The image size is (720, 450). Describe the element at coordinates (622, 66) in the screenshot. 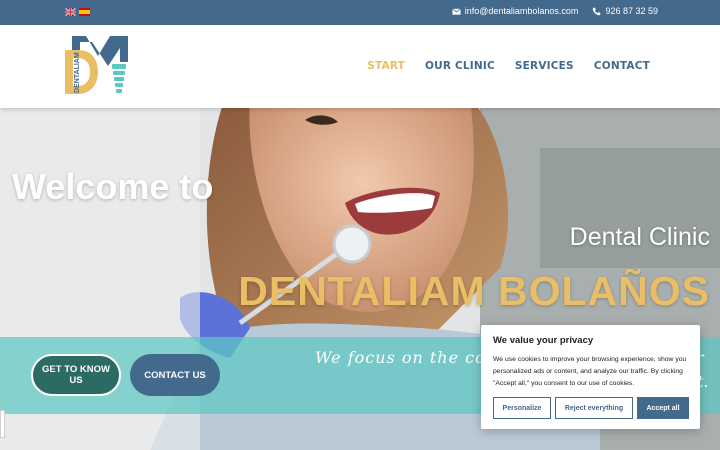

I see `nav-contact: CONTACT` at that location.